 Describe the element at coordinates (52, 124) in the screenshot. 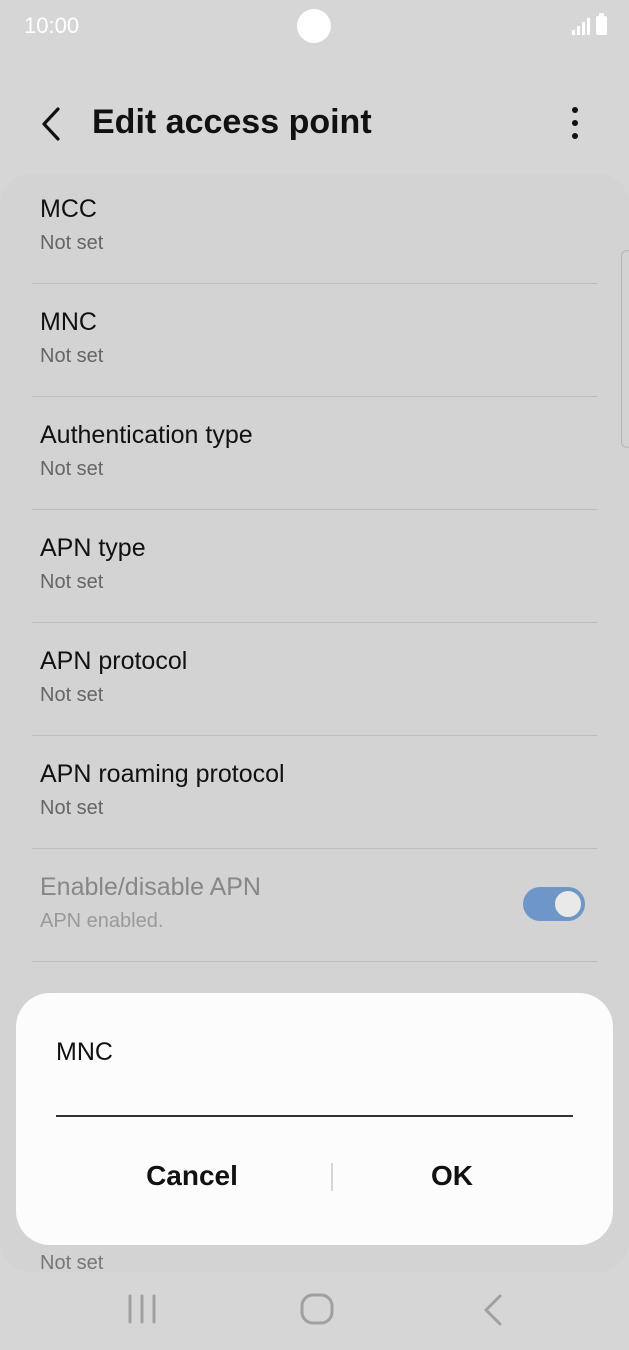

I see `back-icon` at that location.